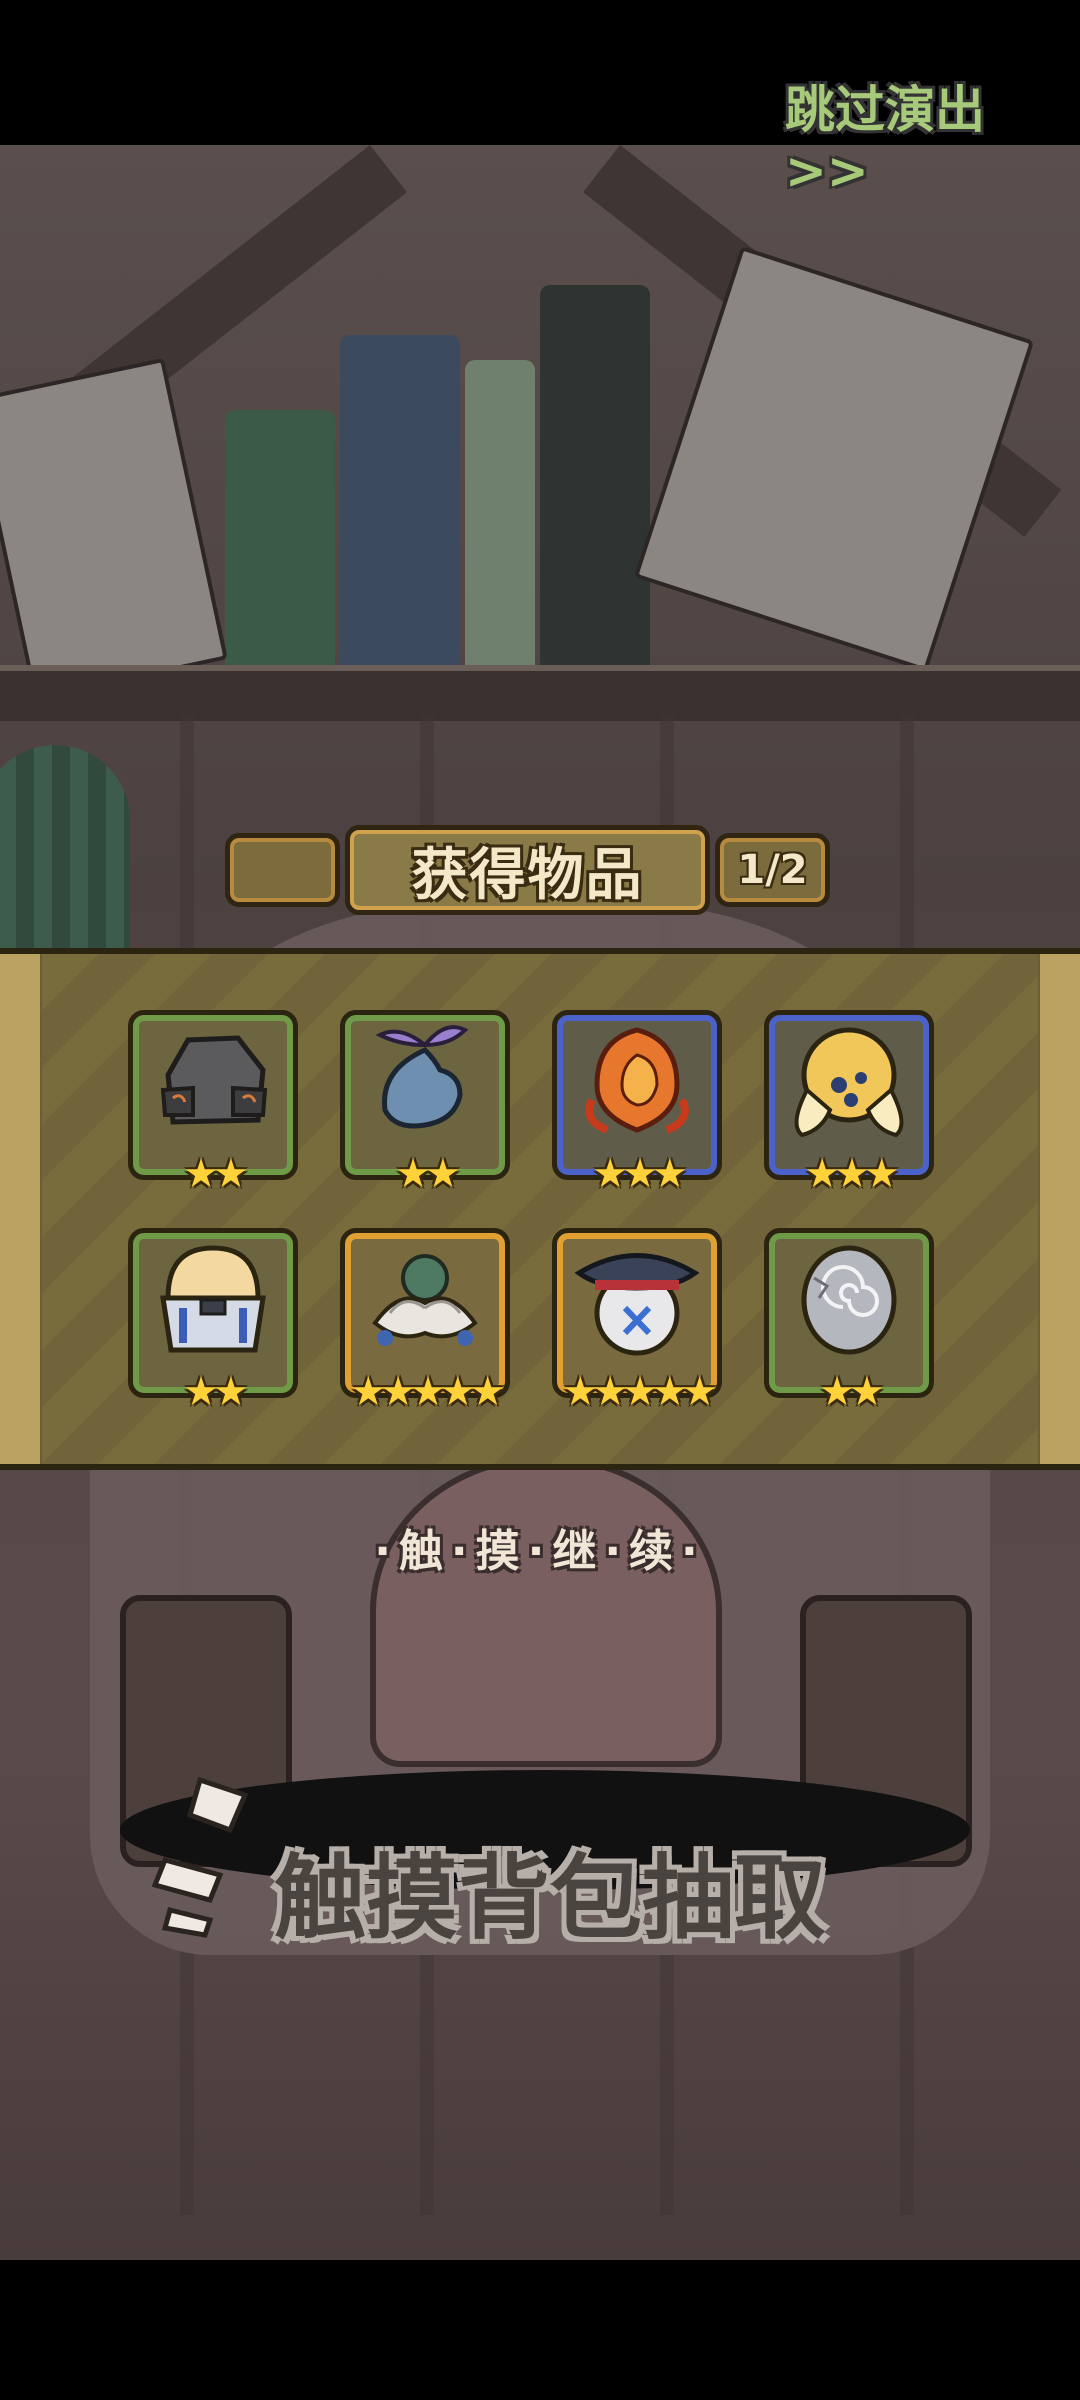  I want to click on good-price-poster, so click(114, 529).